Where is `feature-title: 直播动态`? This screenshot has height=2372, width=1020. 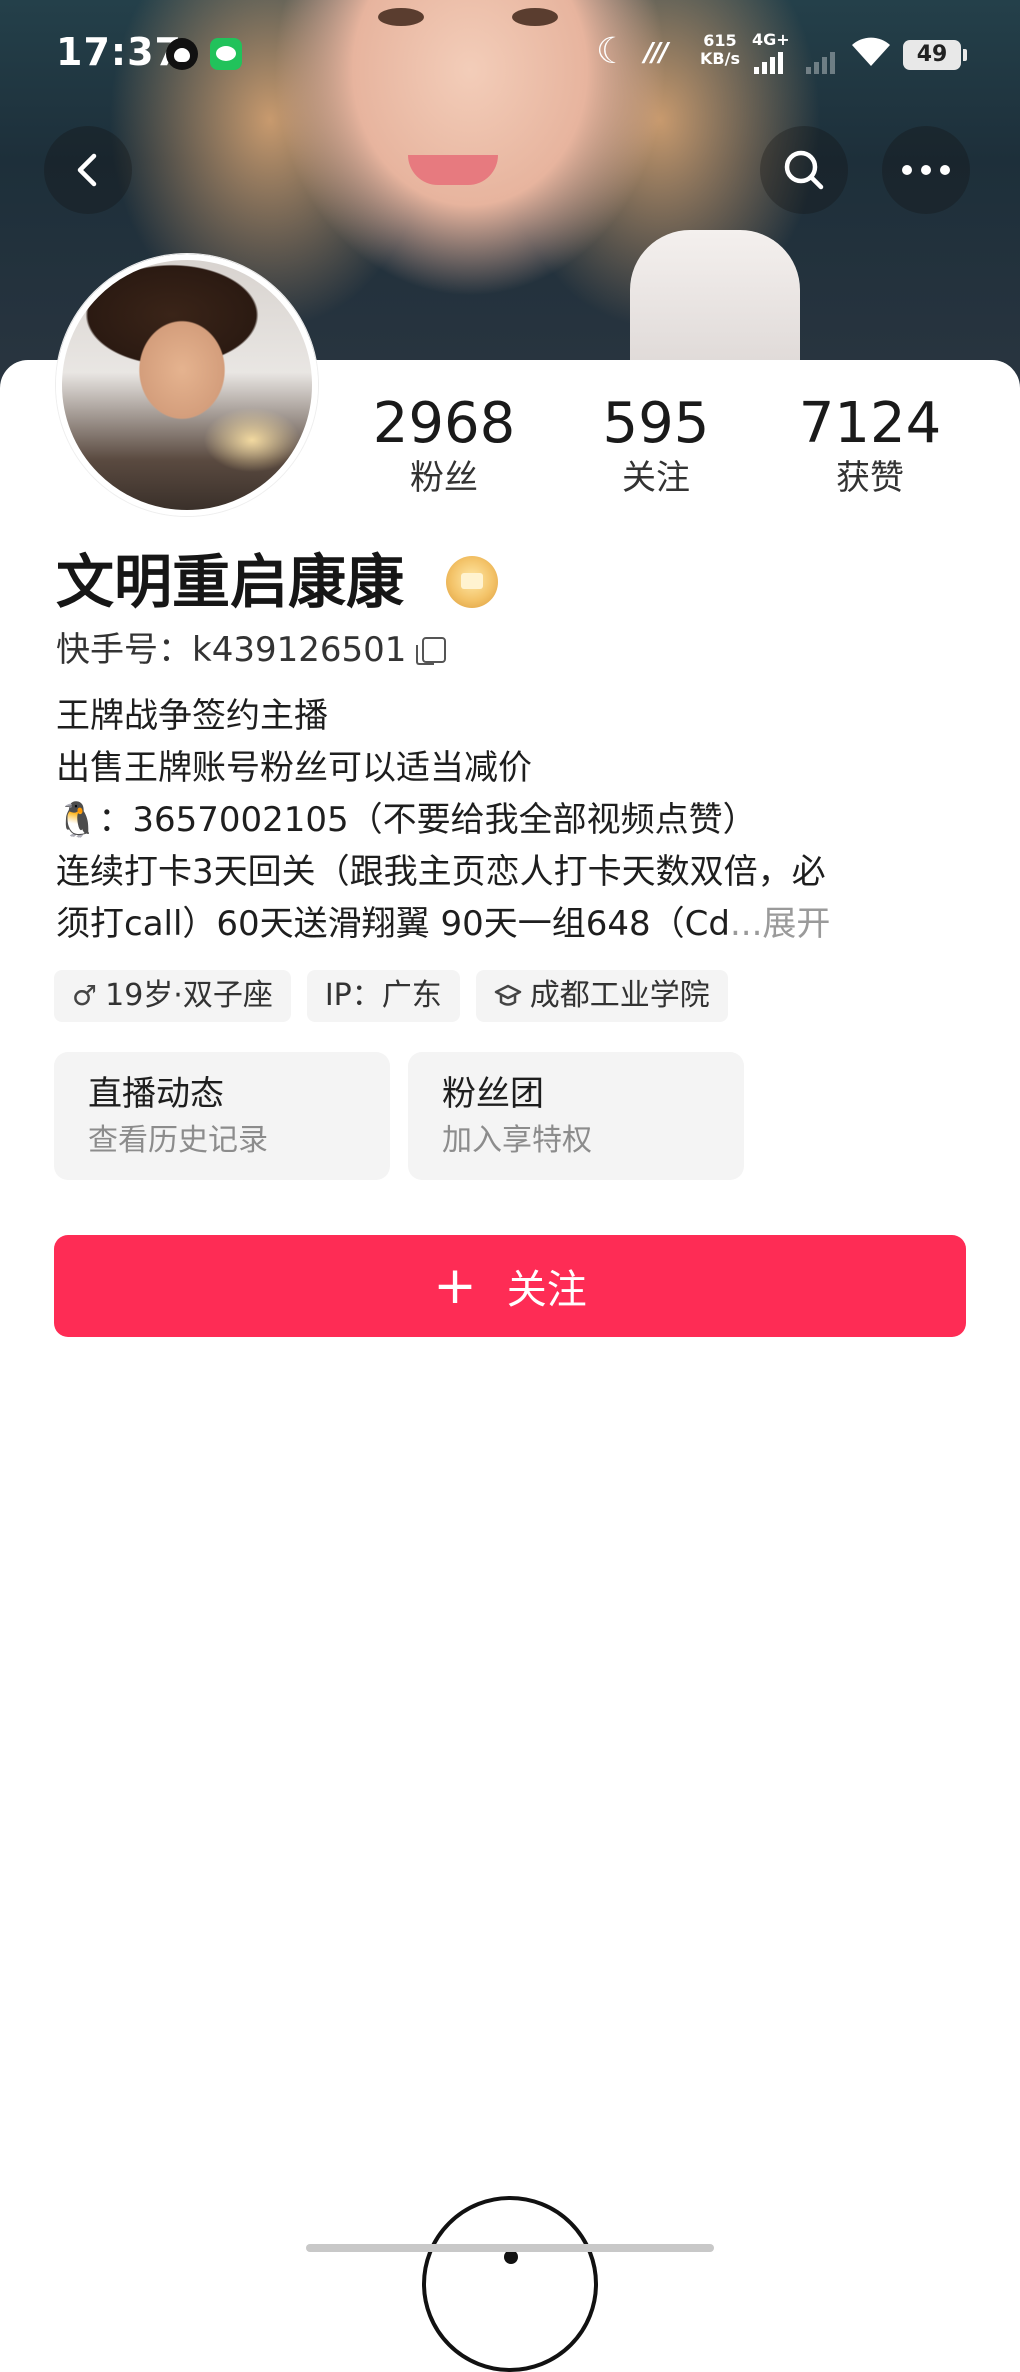 feature-title: 直播动态 is located at coordinates (156, 1094).